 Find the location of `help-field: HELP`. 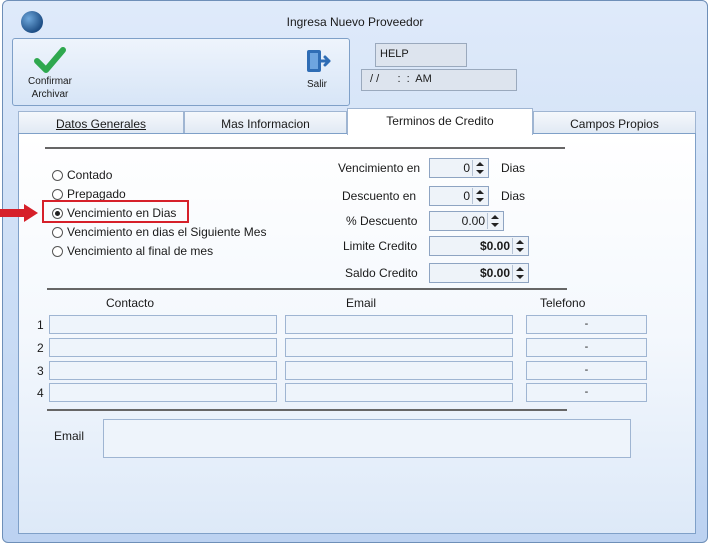

help-field: HELP is located at coordinates (421, 55).